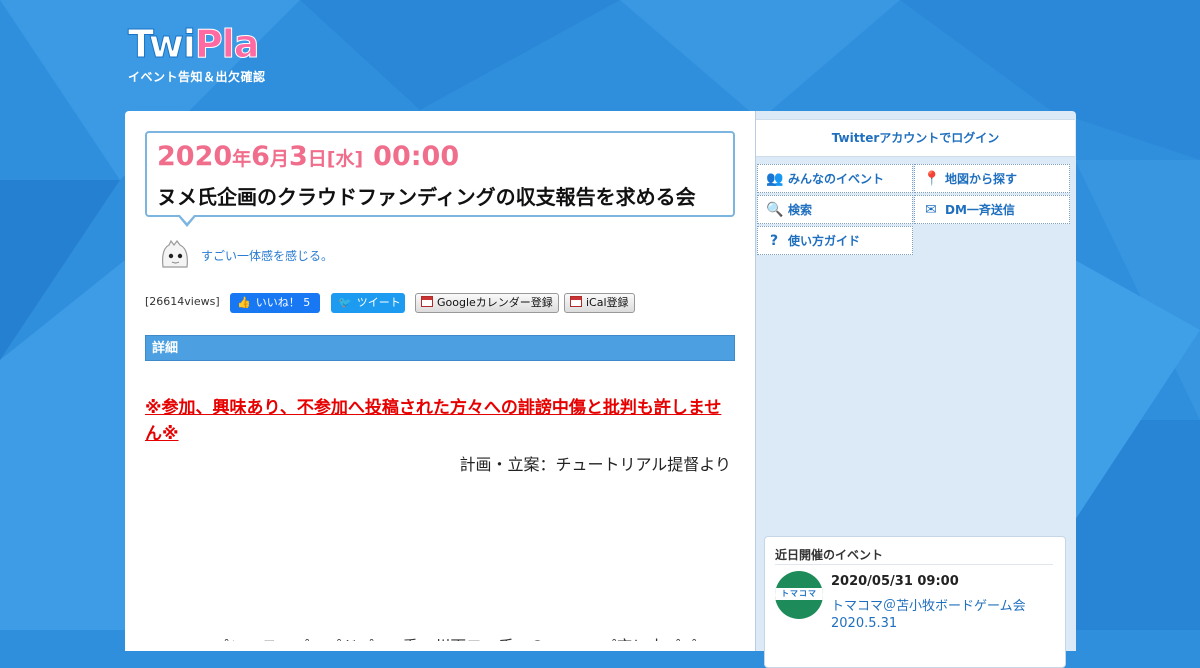 The height and width of the screenshot is (668, 1200). I want to click on thumbs-up-icon: 👍, so click(244, 302).